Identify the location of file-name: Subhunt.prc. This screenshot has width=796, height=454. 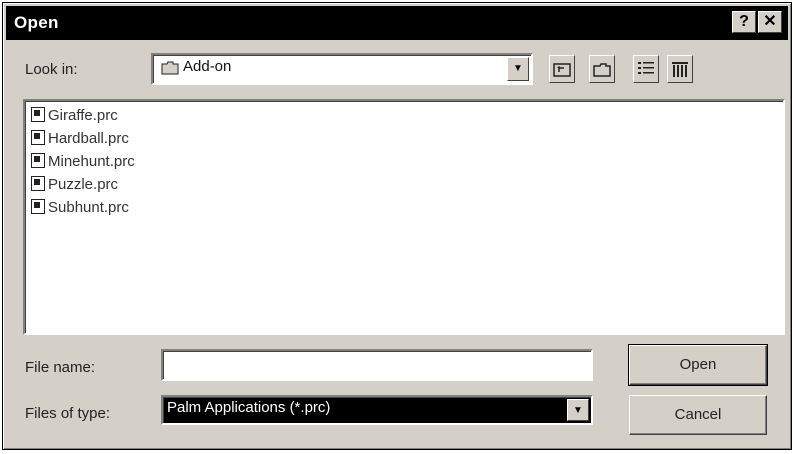
(88, 207).